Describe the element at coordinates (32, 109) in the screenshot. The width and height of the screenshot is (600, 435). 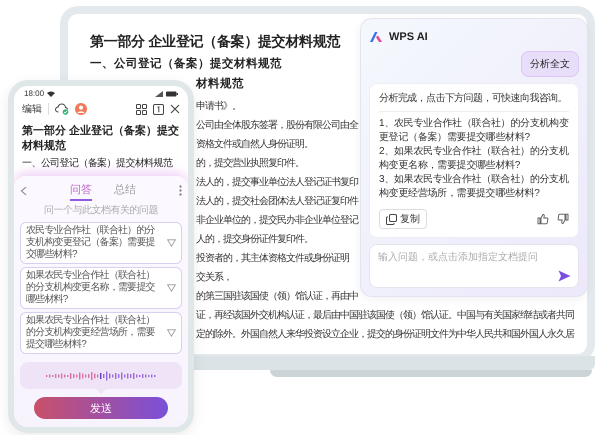
I see `edit-button: 编辑` at that location.